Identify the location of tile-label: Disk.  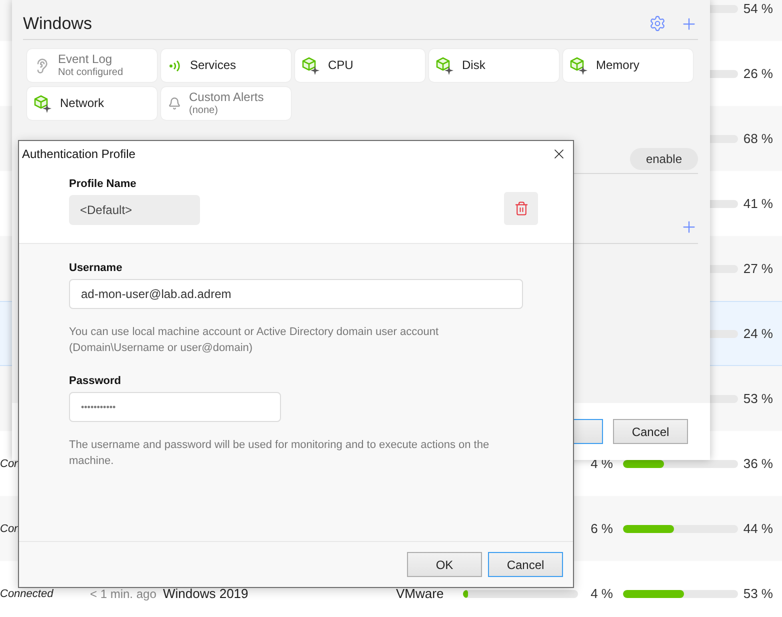
(474, 65).